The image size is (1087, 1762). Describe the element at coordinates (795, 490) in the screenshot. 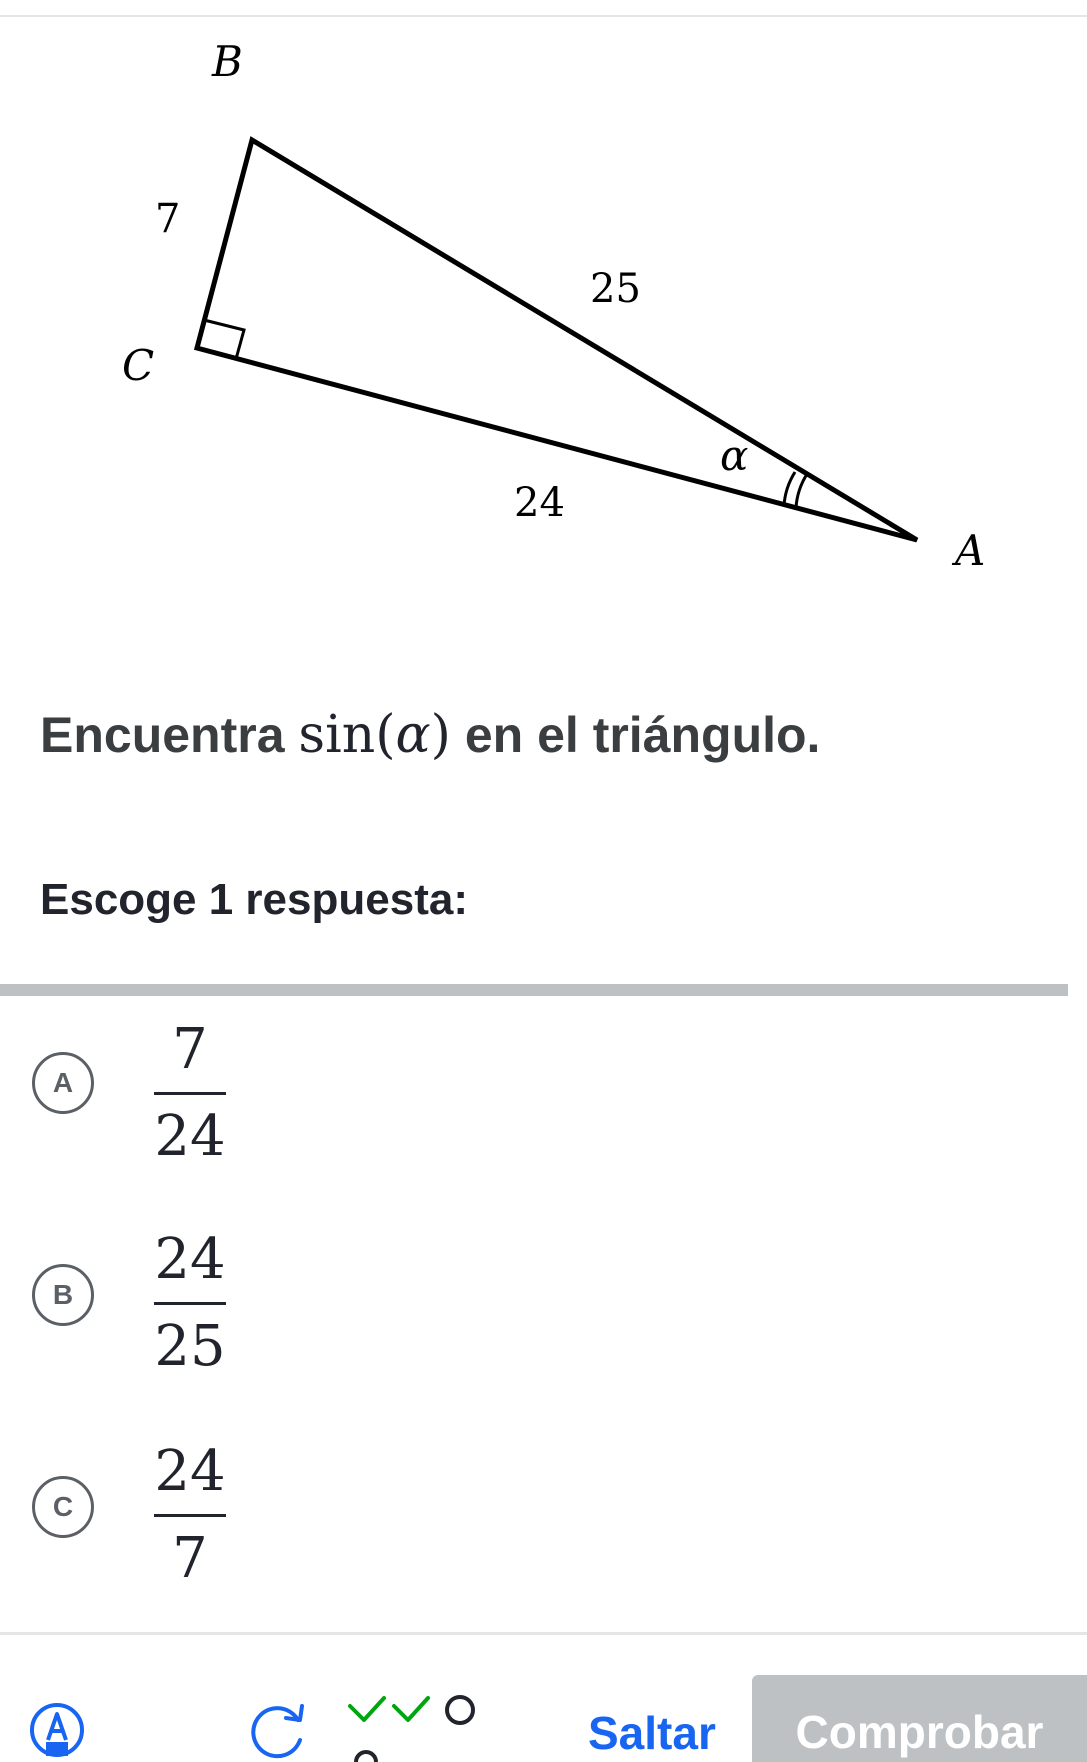

I see `angle-arc-marker` at that location.